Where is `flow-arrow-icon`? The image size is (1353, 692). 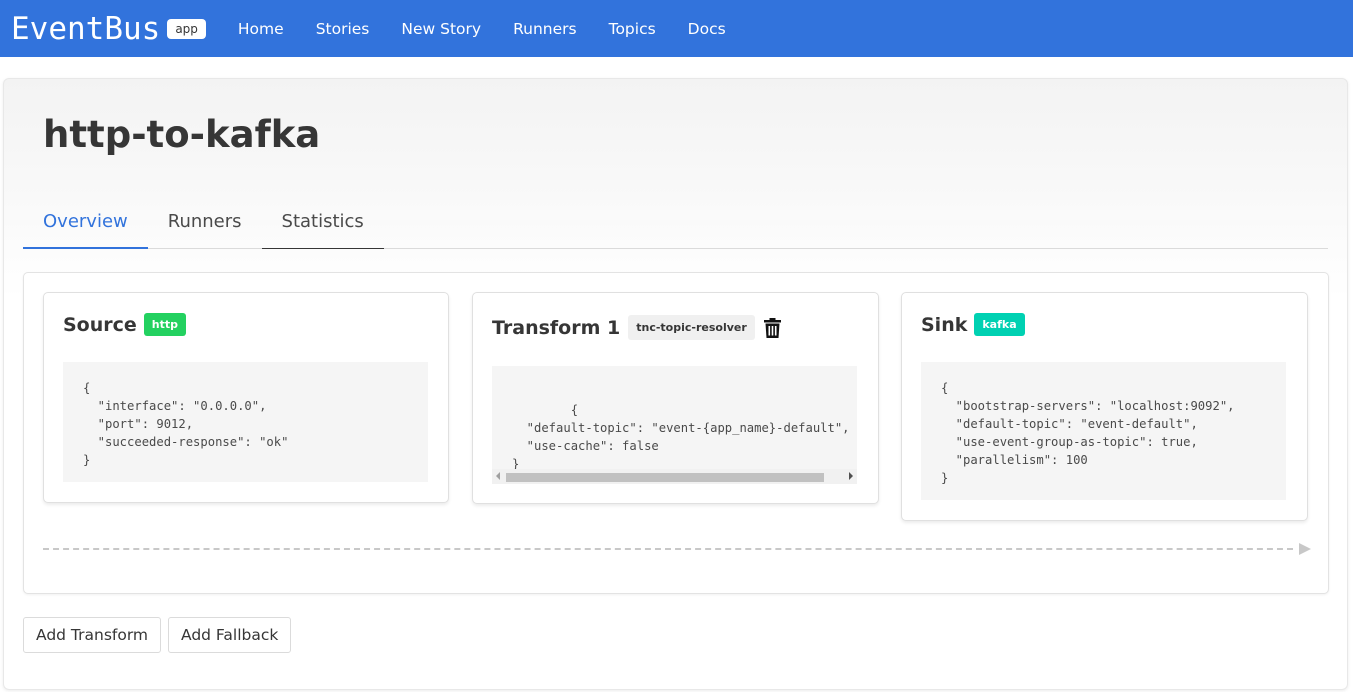 flow-arrow-icon is located at coordinates (1305, 549).